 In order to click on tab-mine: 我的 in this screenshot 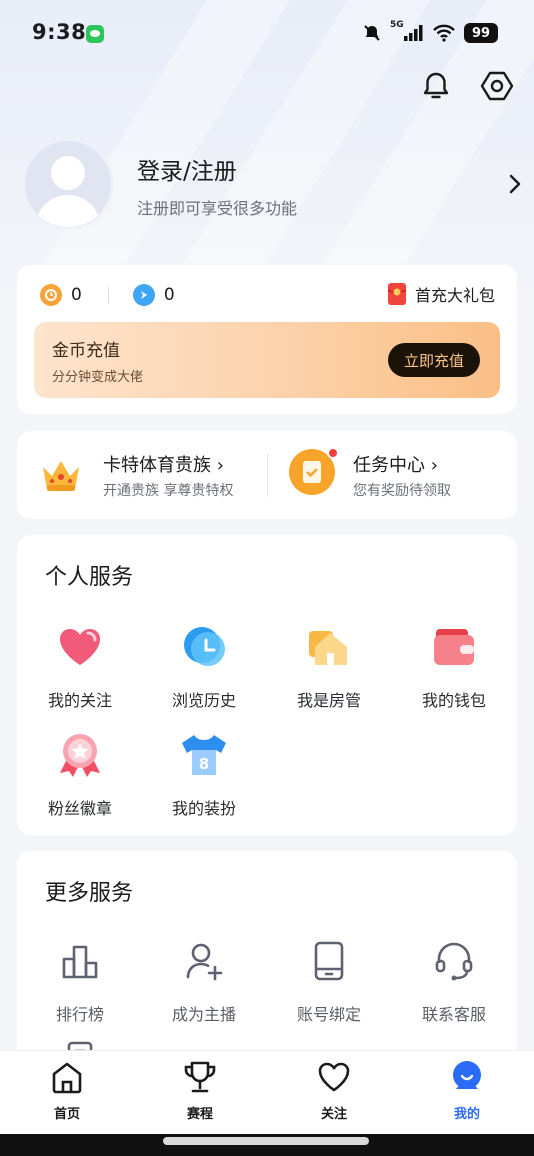, I will do `click(467, 1090)`.